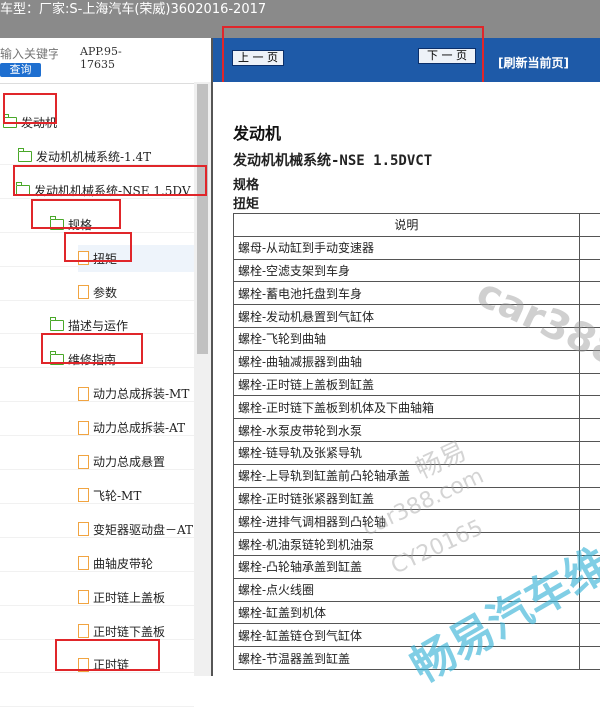 The image size is (600, 707). I want to click on table-cell-desc: 螺栓-曲轴减振器到曲轴, so click(407, 361).